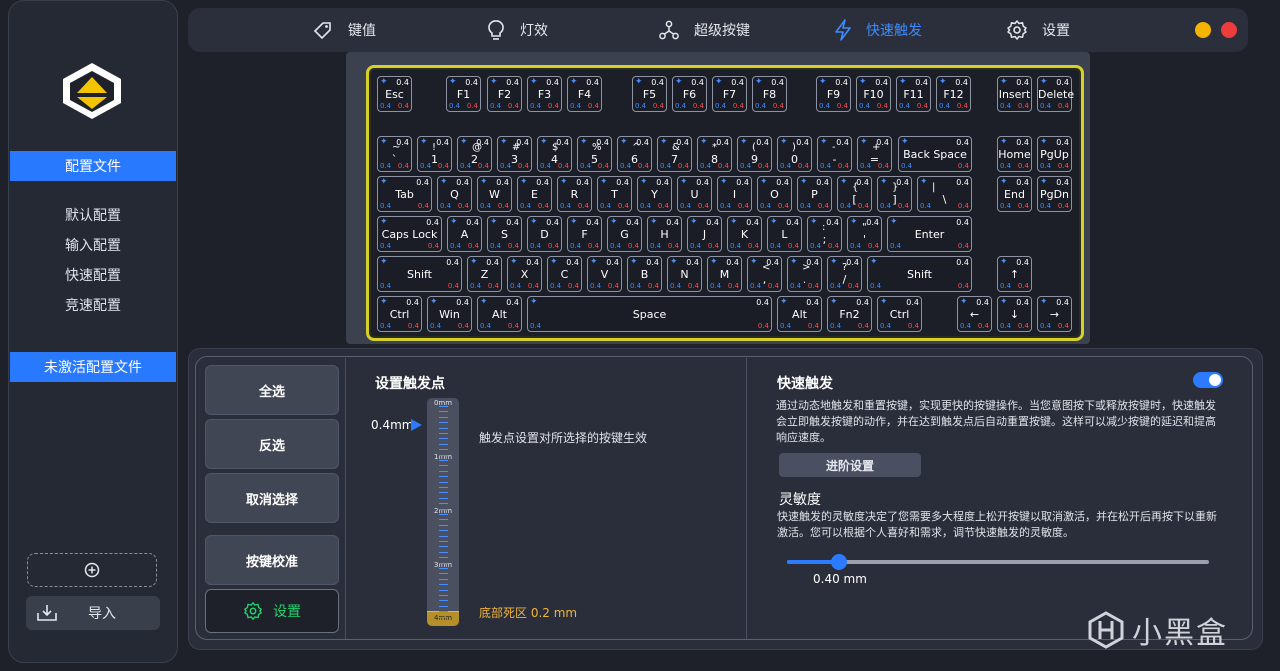 The image size is (1280, 671). I want to click on profile-item-fast: 快速配置, so click(93, 275).